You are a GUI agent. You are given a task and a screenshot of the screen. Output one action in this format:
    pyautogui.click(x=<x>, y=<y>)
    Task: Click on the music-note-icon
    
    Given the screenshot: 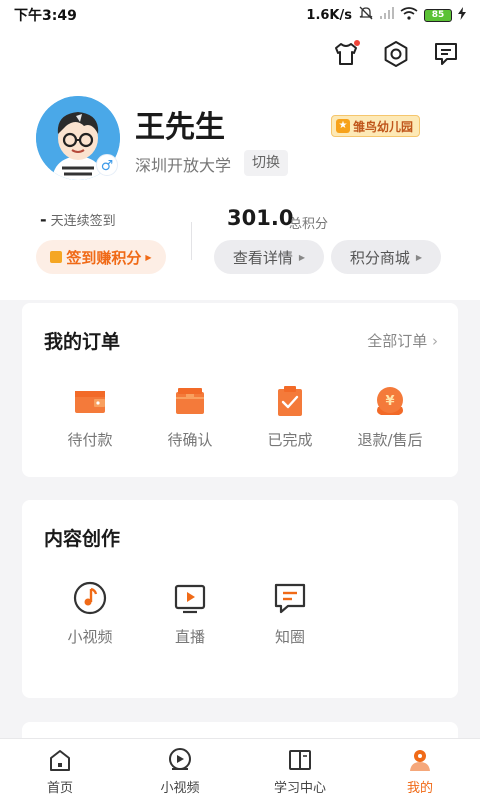 What is the action you would take?
    pyautogui.click(x=90, y=598)
    